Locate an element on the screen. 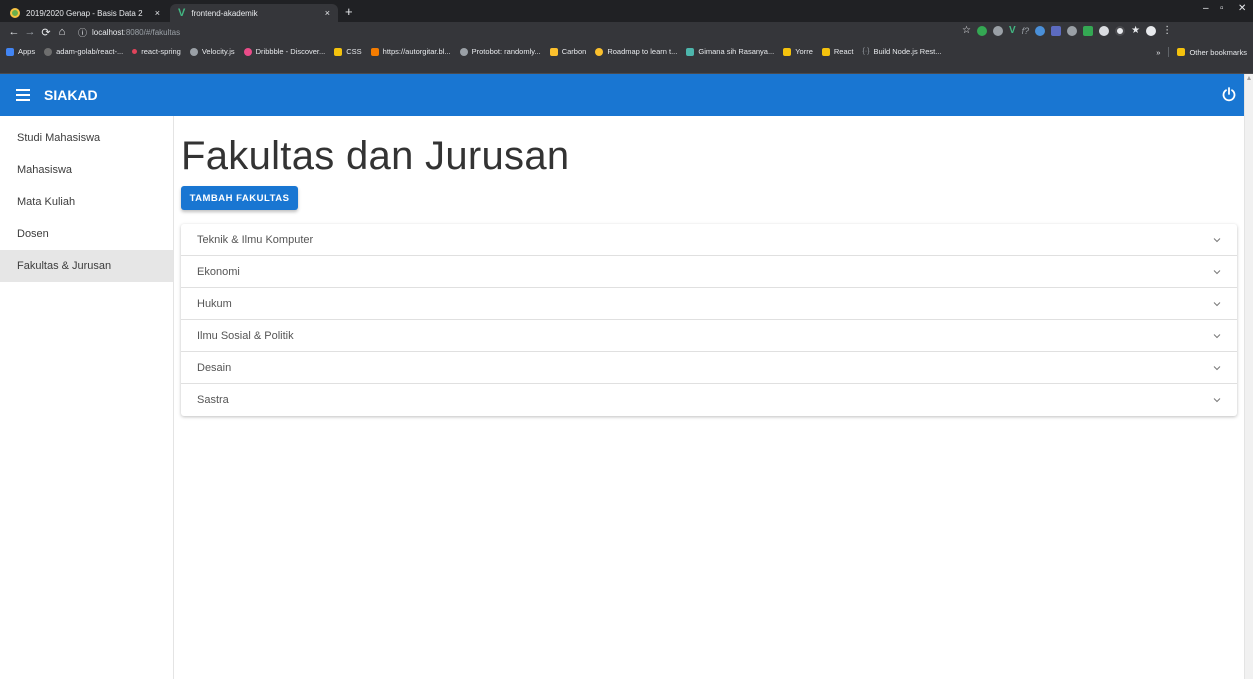  faculty-name: Desain is located at coordinates (214, 367).